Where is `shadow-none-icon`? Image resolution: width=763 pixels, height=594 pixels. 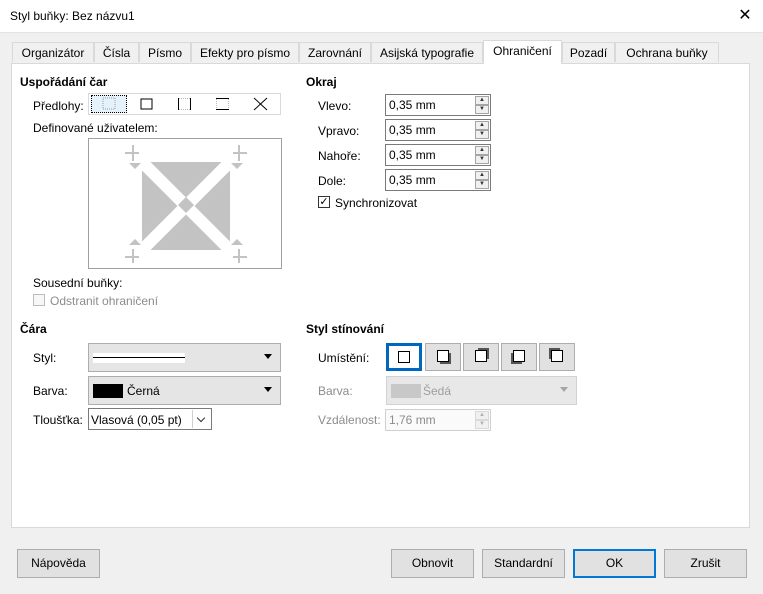 shadow-none-icon is located at coordinates (404, 357).